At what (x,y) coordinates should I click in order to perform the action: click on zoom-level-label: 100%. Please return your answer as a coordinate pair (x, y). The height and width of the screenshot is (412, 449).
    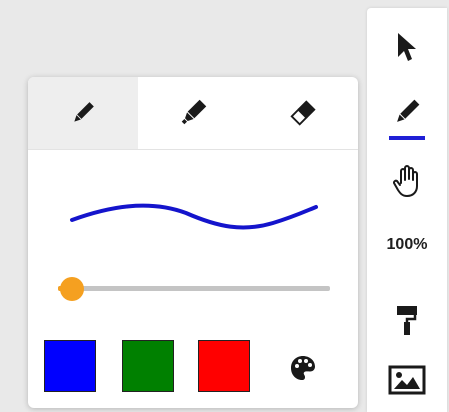
    Looking at the image, I should click on (407, 244).